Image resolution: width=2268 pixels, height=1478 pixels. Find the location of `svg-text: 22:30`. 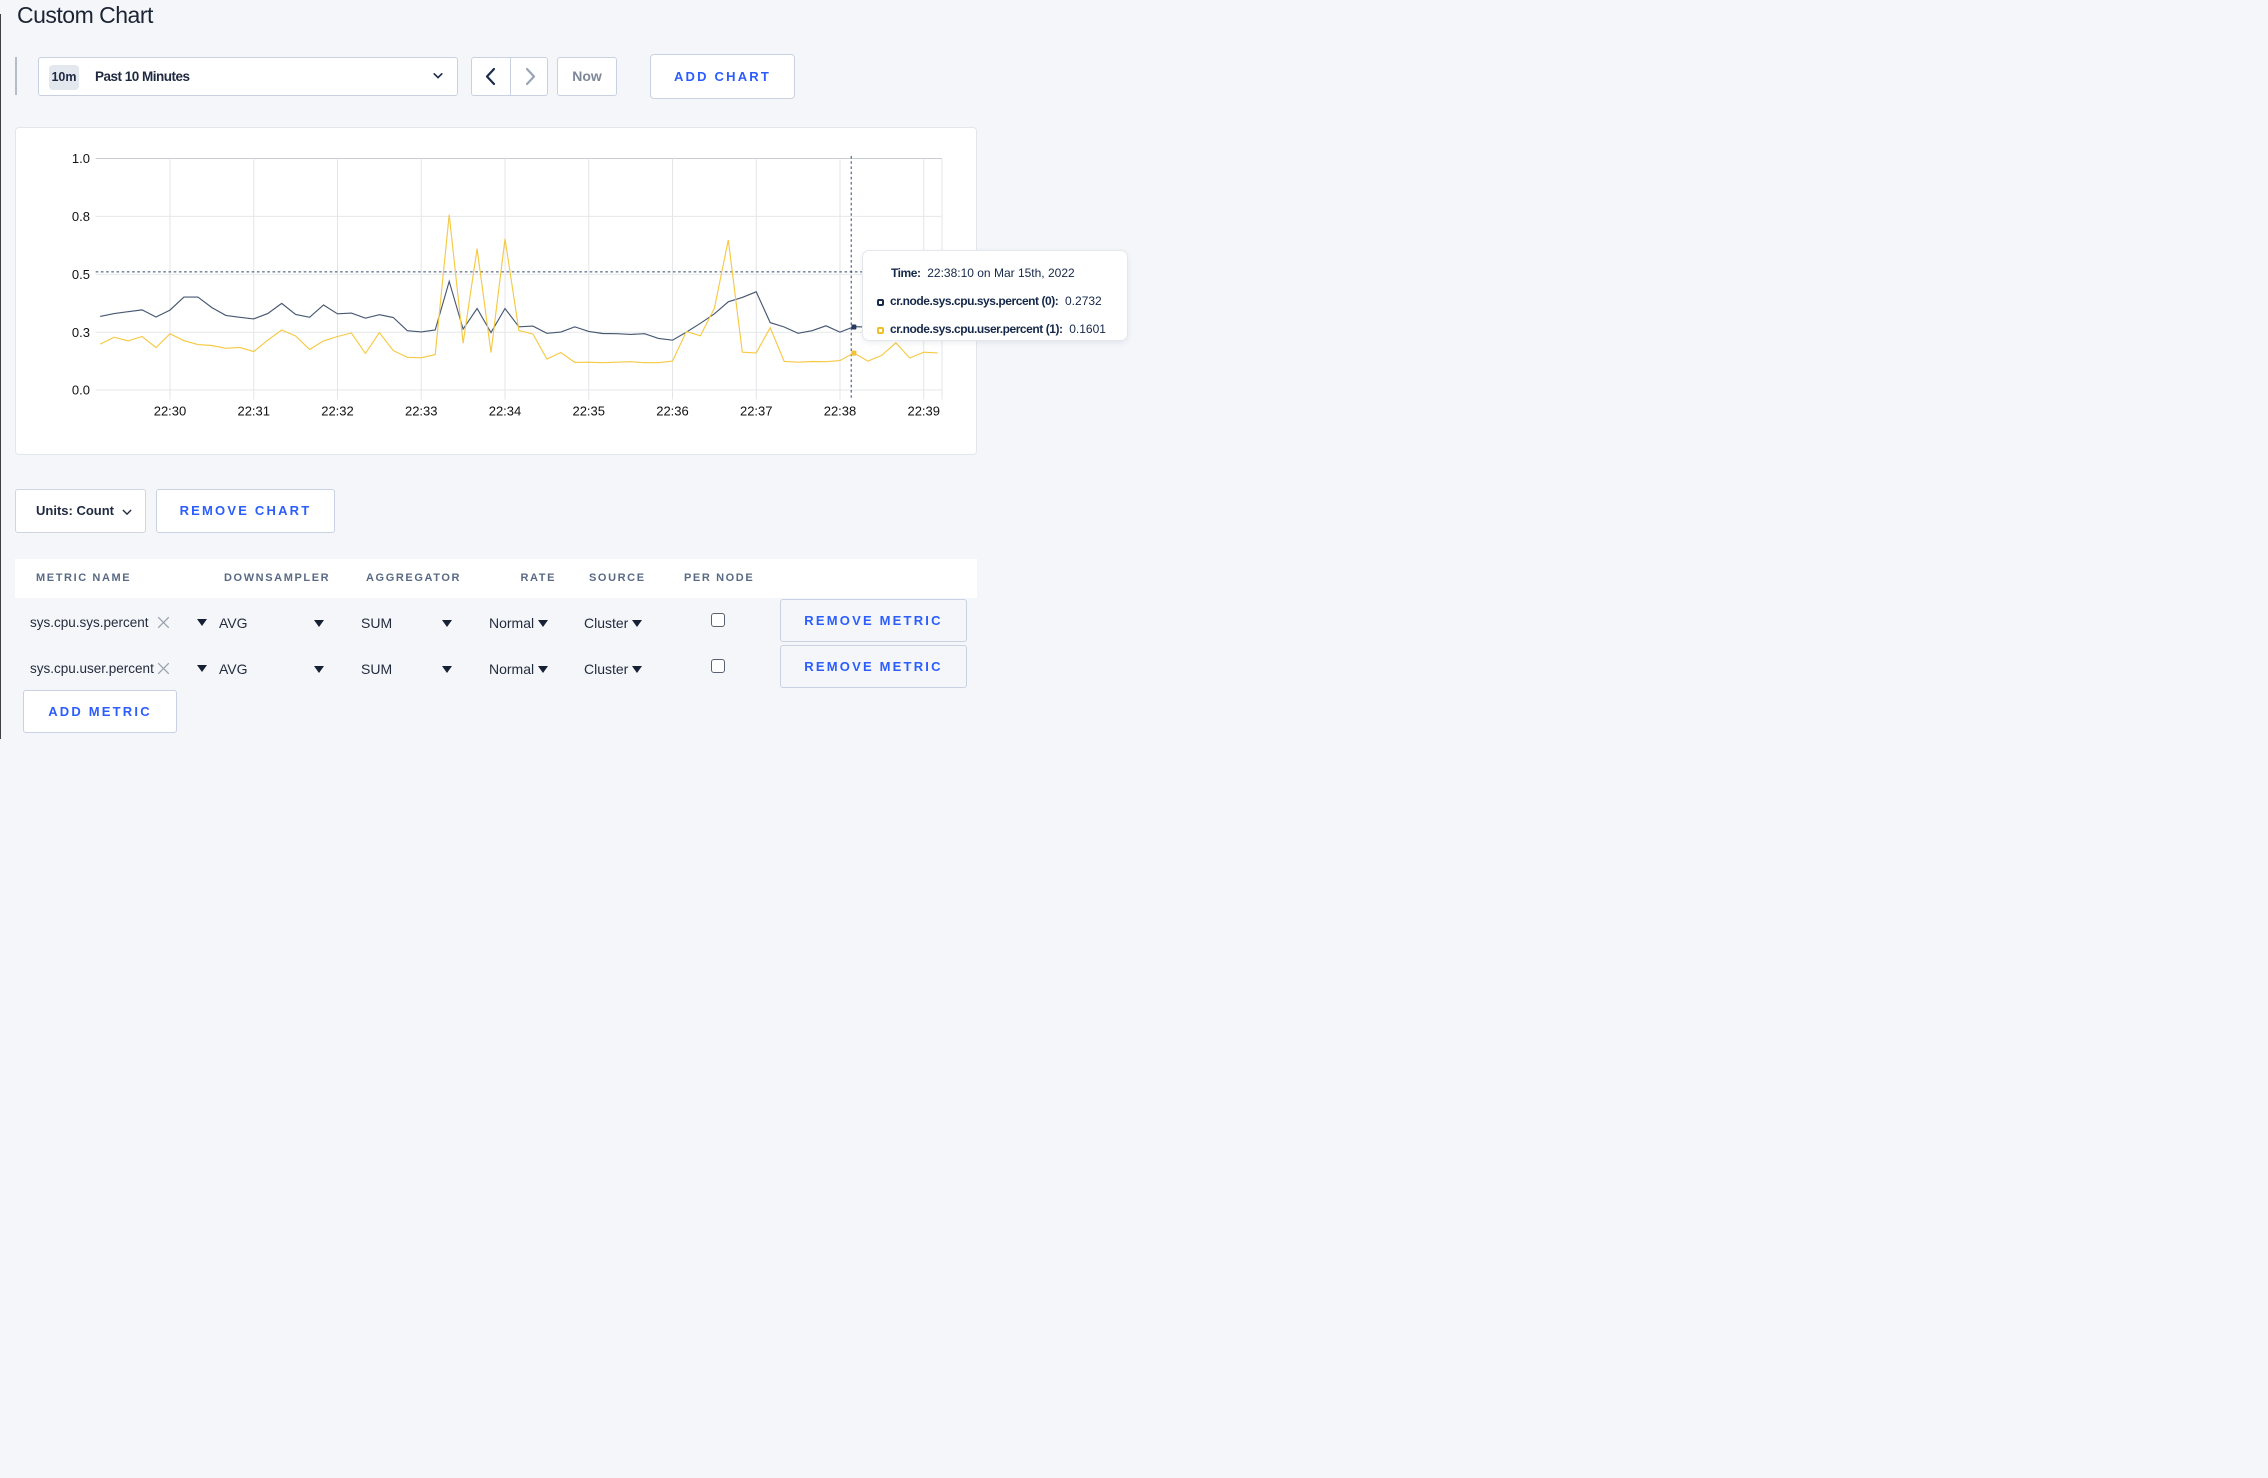

svg-text: 22:30 is located at coordinates (170, 410).